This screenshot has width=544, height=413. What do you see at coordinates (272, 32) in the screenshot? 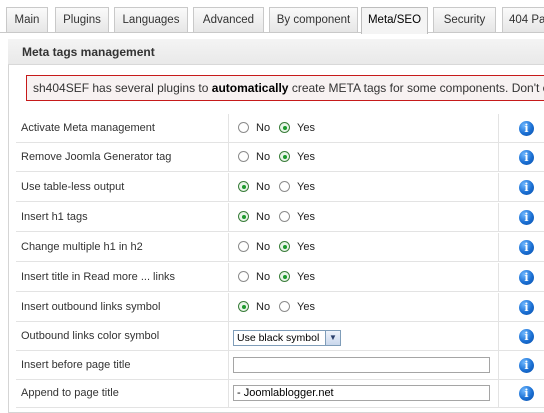
I see `tab-bar-divider` at bounding box center [272, 32].